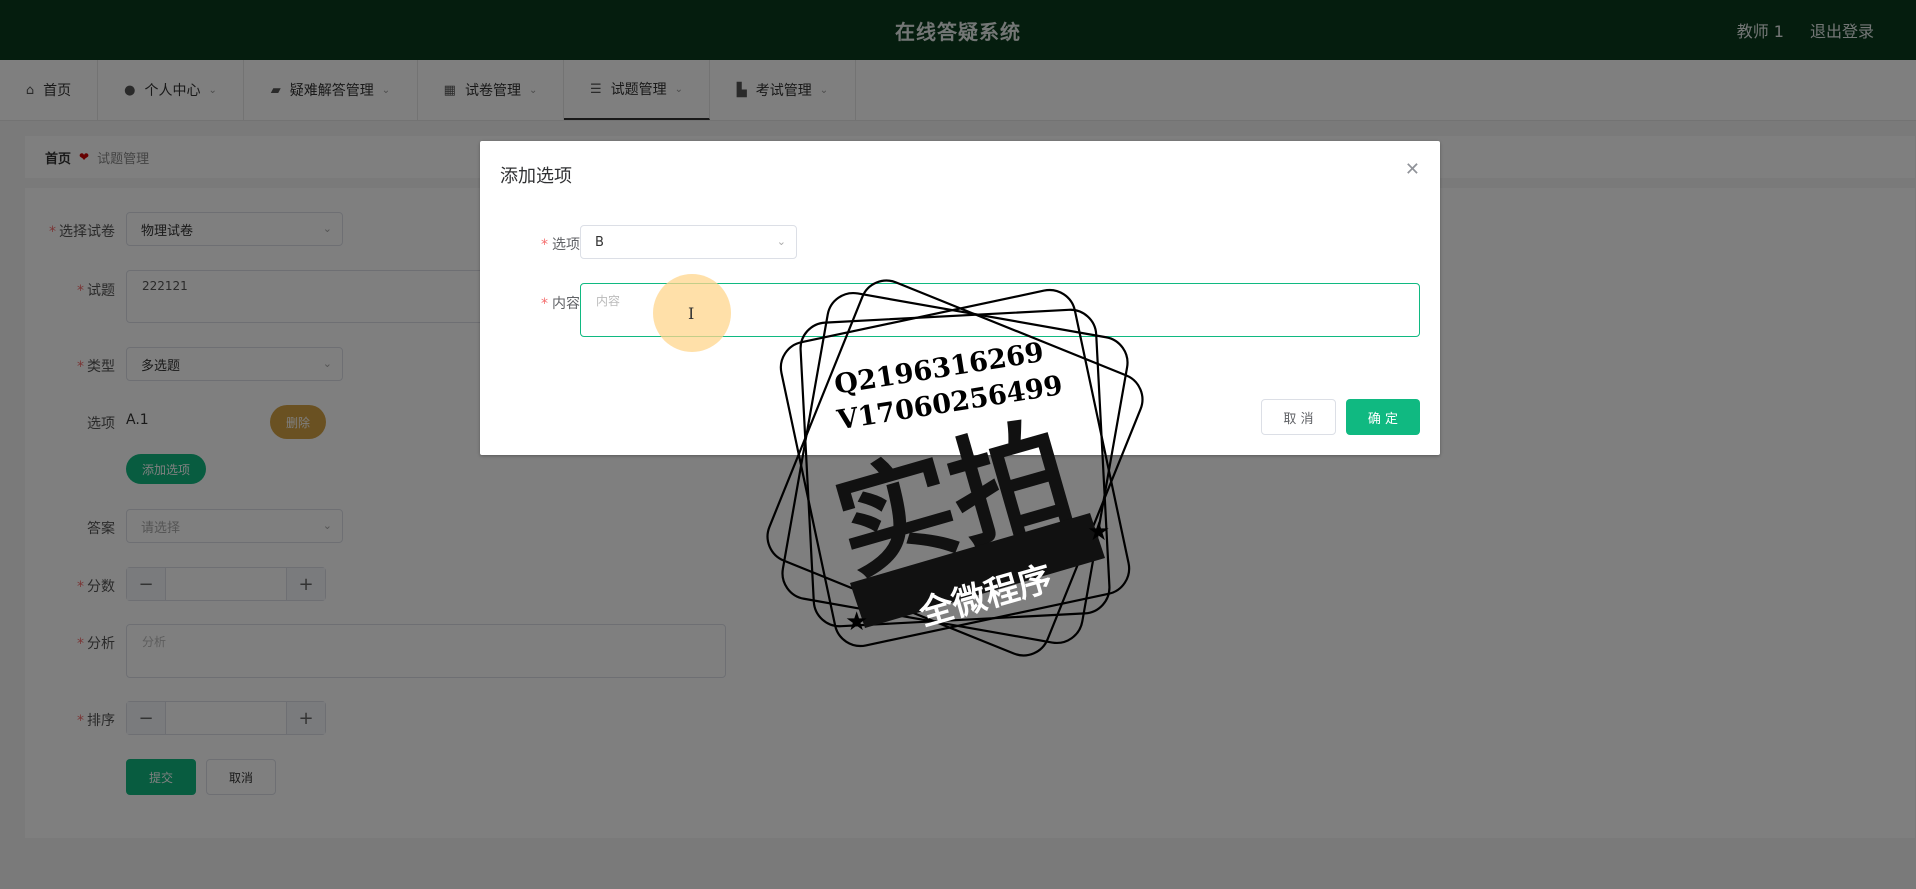 This screenshot has height=889, width=1916. I want to click on watermark-stamp: Q2196316269 V17060256499 实拍 全微程序 ★ ★, so click(955, 468).